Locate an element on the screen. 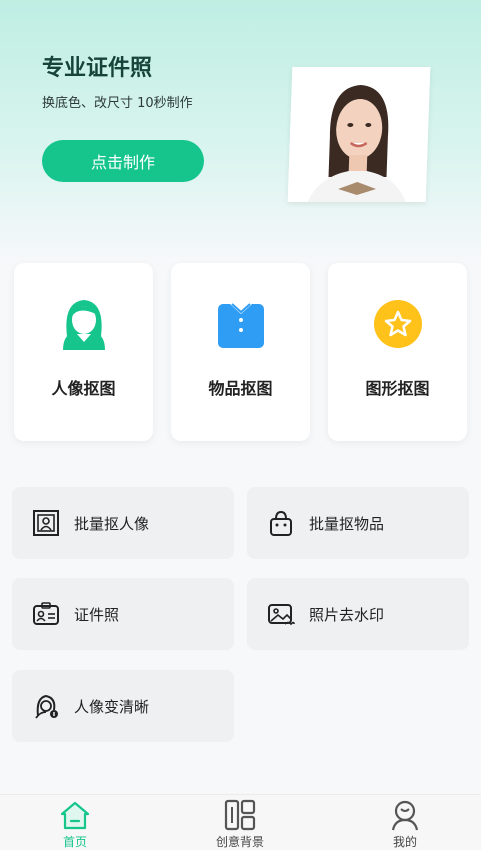 This screenshot has height=850, width=481. tab-creative-background: 创意背景 is located at coordinates (240, 822).